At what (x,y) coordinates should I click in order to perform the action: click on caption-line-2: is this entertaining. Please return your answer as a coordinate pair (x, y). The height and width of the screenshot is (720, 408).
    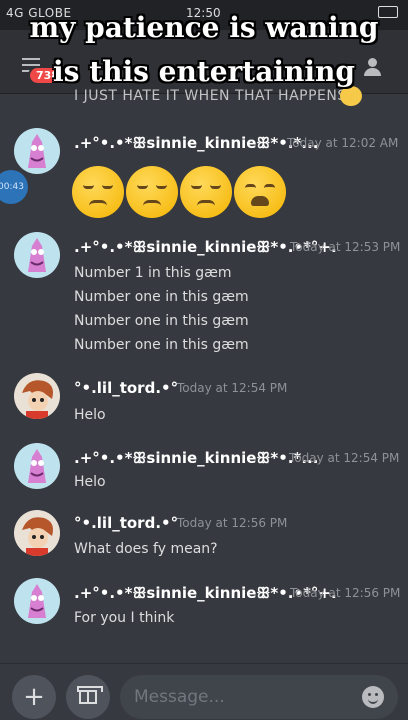
    Looking at the image, I should click on (204, 71).